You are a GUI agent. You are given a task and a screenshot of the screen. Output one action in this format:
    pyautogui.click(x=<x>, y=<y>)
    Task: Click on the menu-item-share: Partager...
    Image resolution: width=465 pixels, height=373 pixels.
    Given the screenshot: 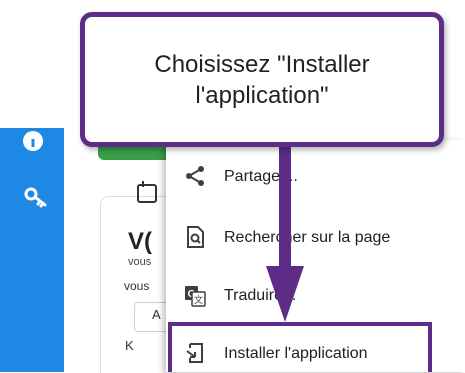 What is the action you would take?
    pyautogui.click(x=261, y=177)
    